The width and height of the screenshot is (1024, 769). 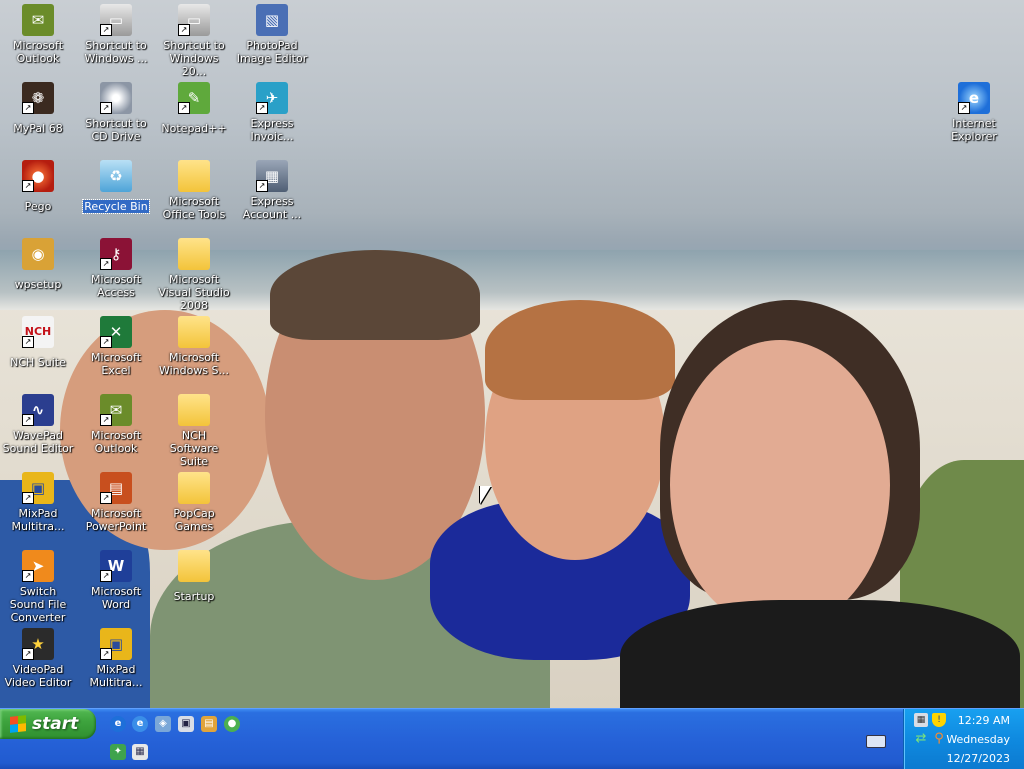 I want to click on desktop-icon-nch-suite: NCH ↗ NCH Suite, so click(x=38, y=343).